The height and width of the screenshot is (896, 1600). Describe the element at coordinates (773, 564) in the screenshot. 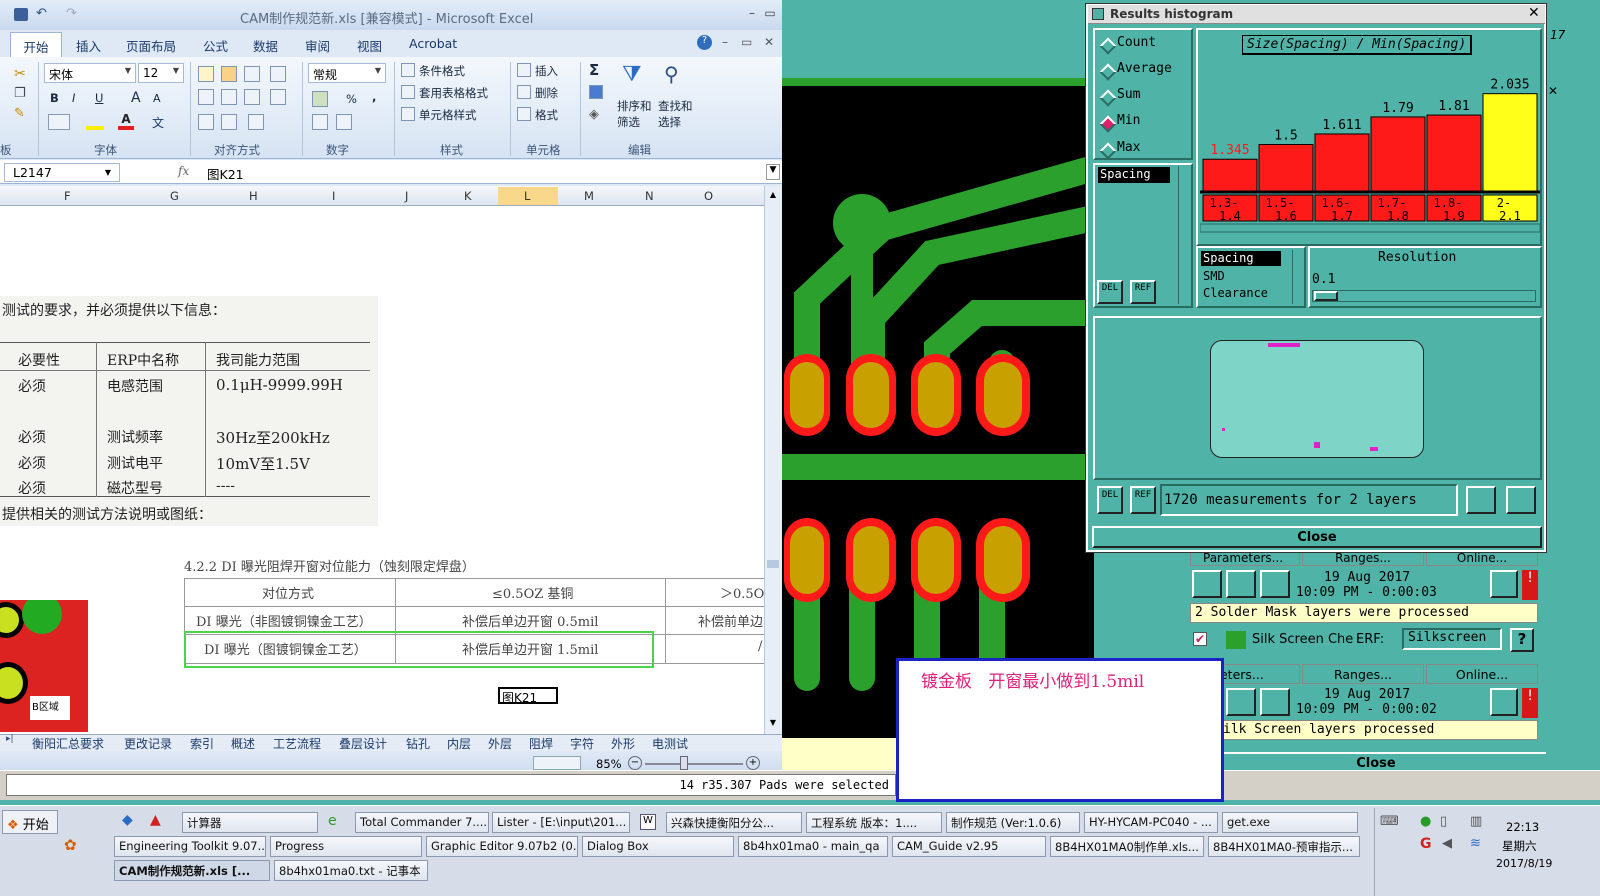

I see `scroll-thumb` at that location.